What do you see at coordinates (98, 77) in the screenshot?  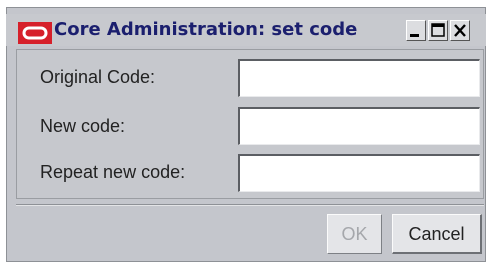 I see `original-code-label: Original Code:` at bounding box center [98, 77].